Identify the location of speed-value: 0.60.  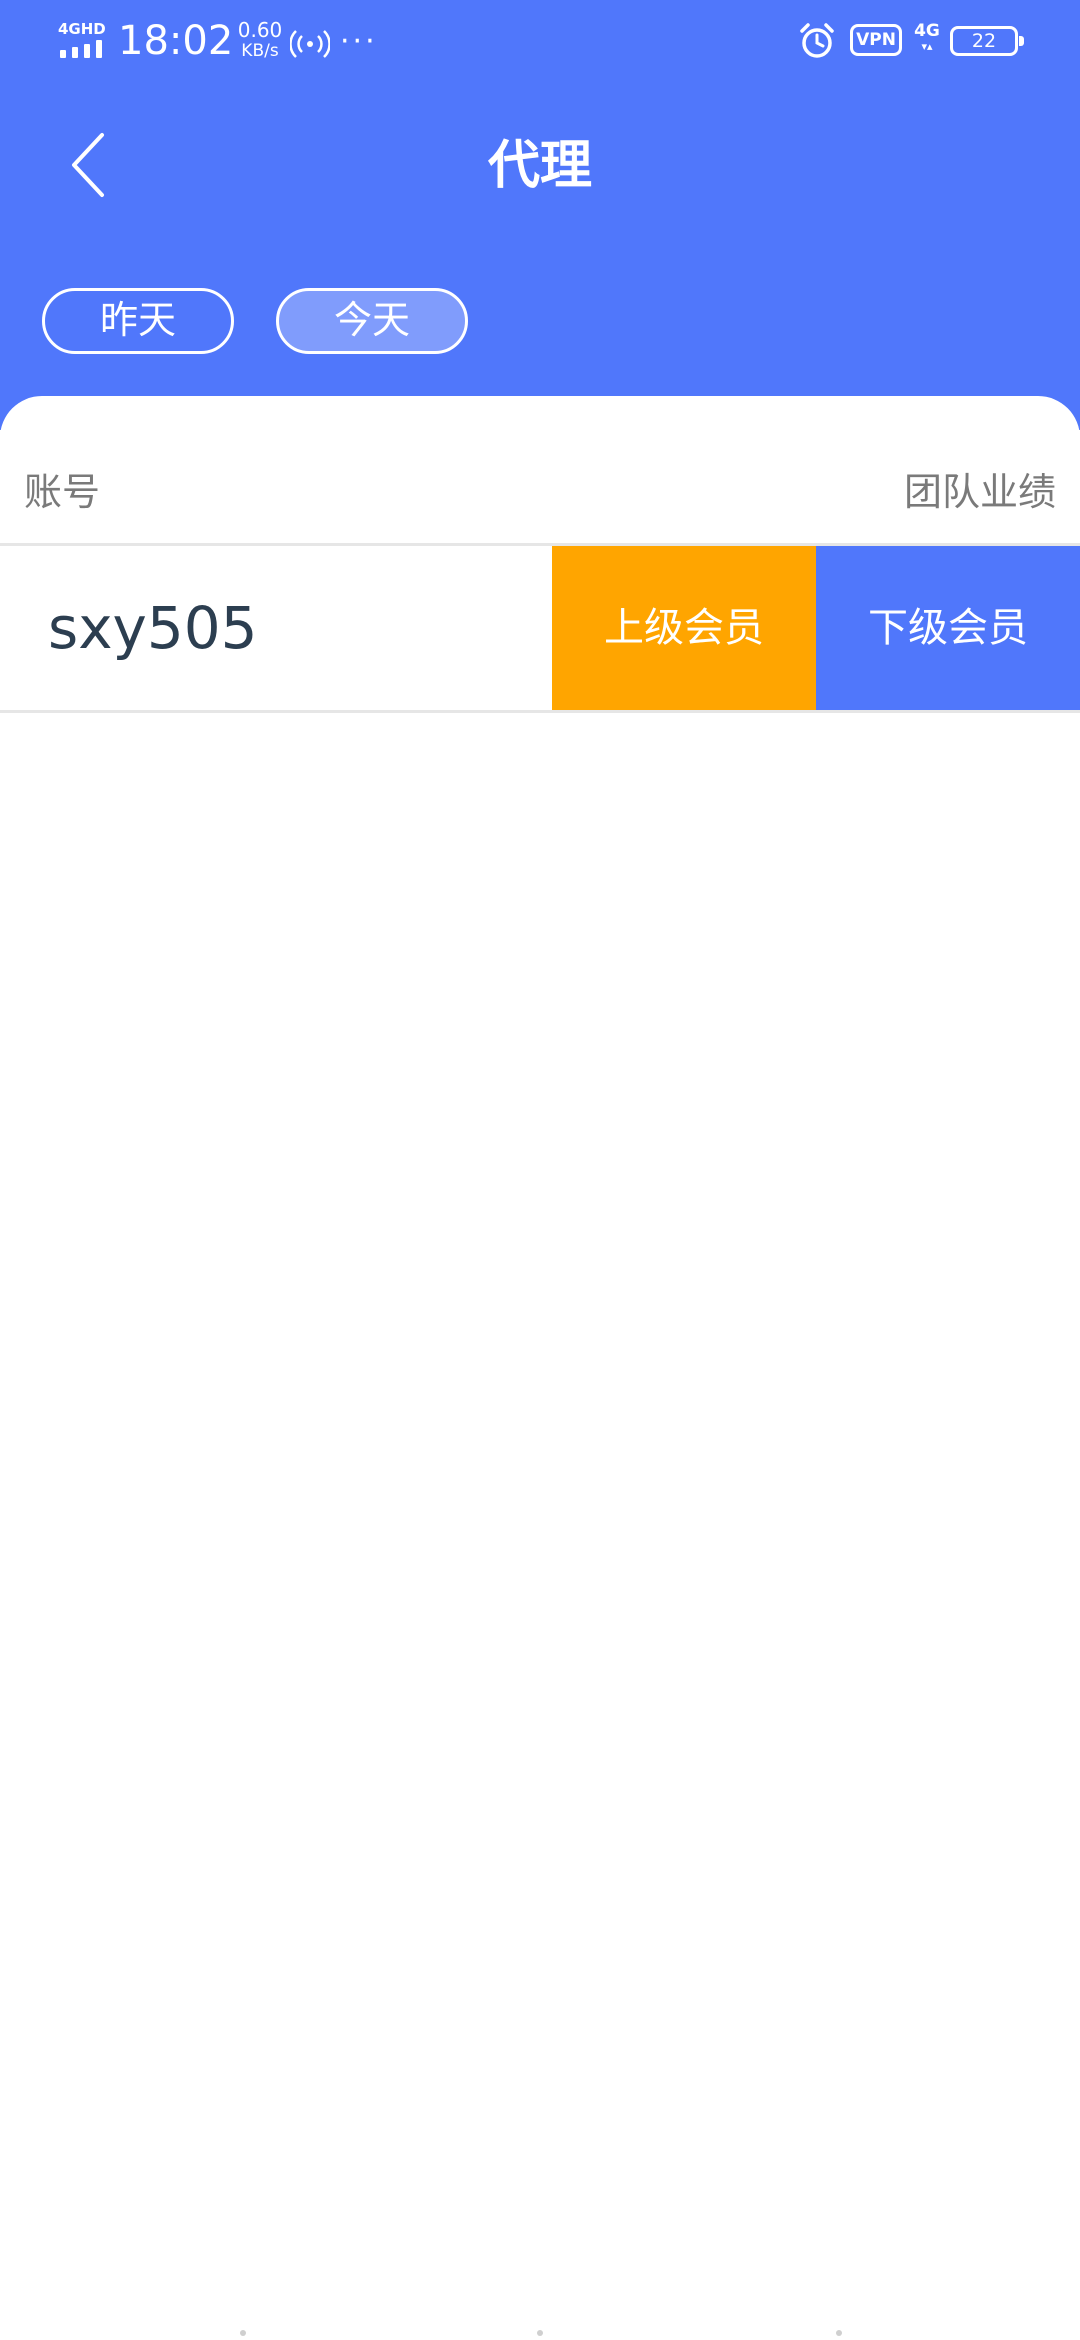
(260, 30).